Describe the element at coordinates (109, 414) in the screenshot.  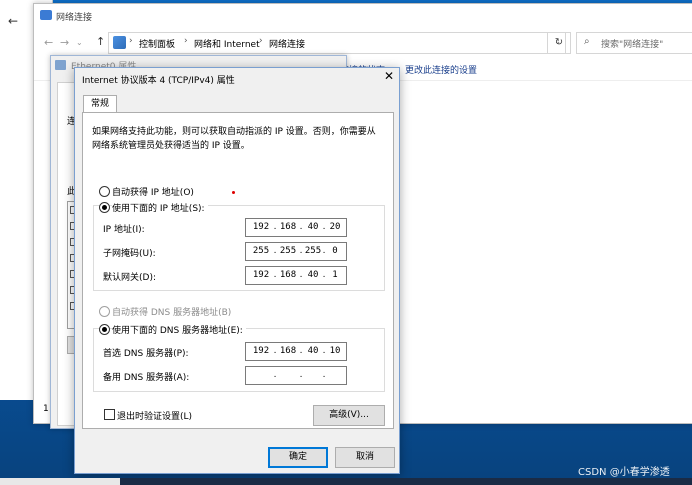
I see `validate-checkbox` at that location.